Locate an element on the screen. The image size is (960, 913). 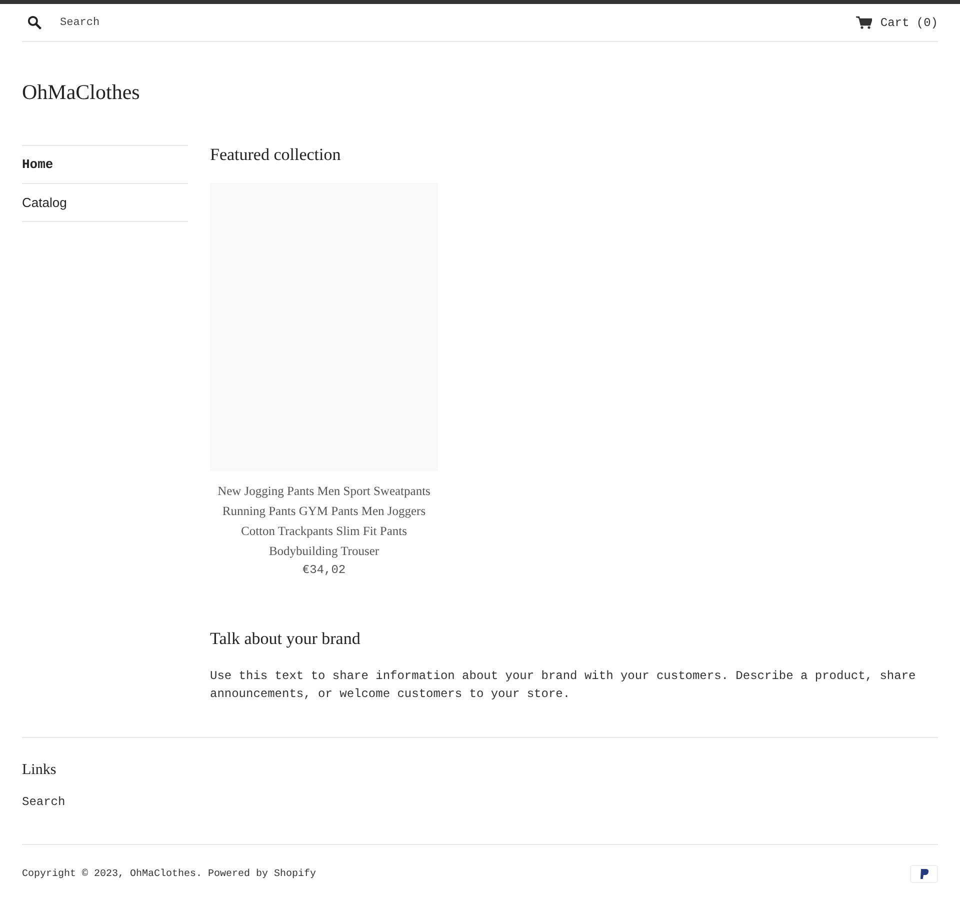
product-title: New Jogging Pants Men Sport Sweatpants Running Pants GYM Pants Men Joggers Cotton Trackpants Slim Fit Pants Bodybuilding Trouser is located at coordinates (324, 521).